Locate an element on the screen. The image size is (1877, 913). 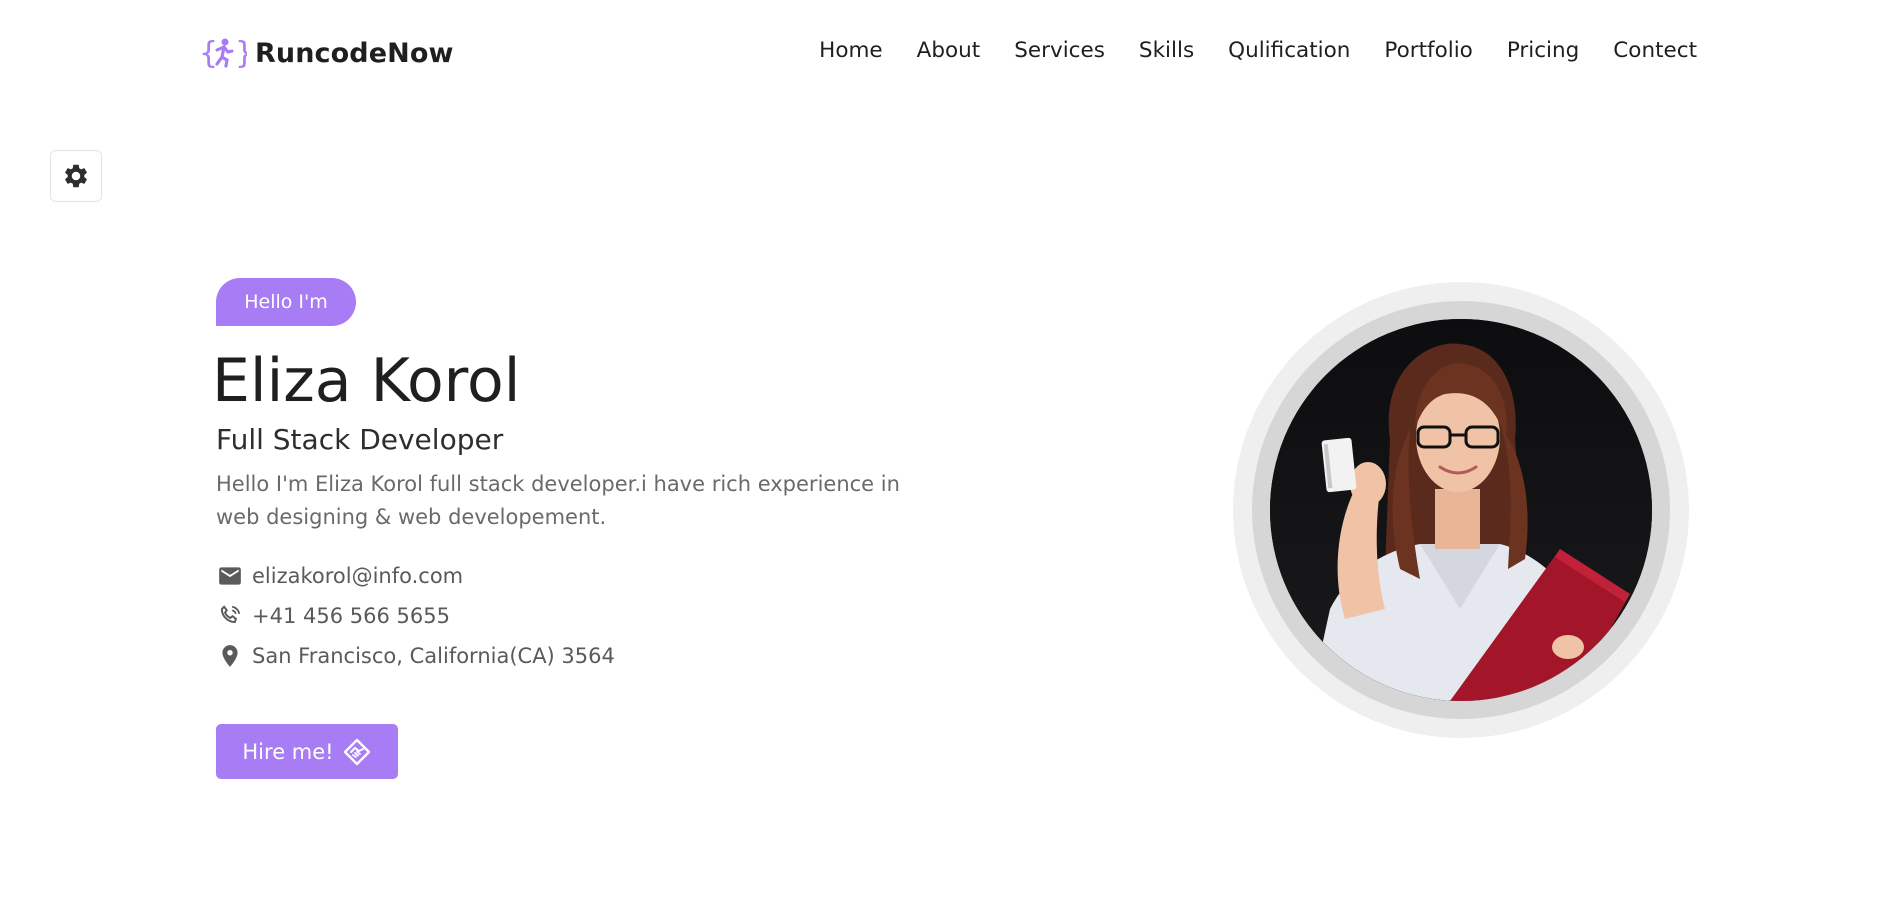
nav-item-pricing: Pricing is located at coordinates (1543, 50).